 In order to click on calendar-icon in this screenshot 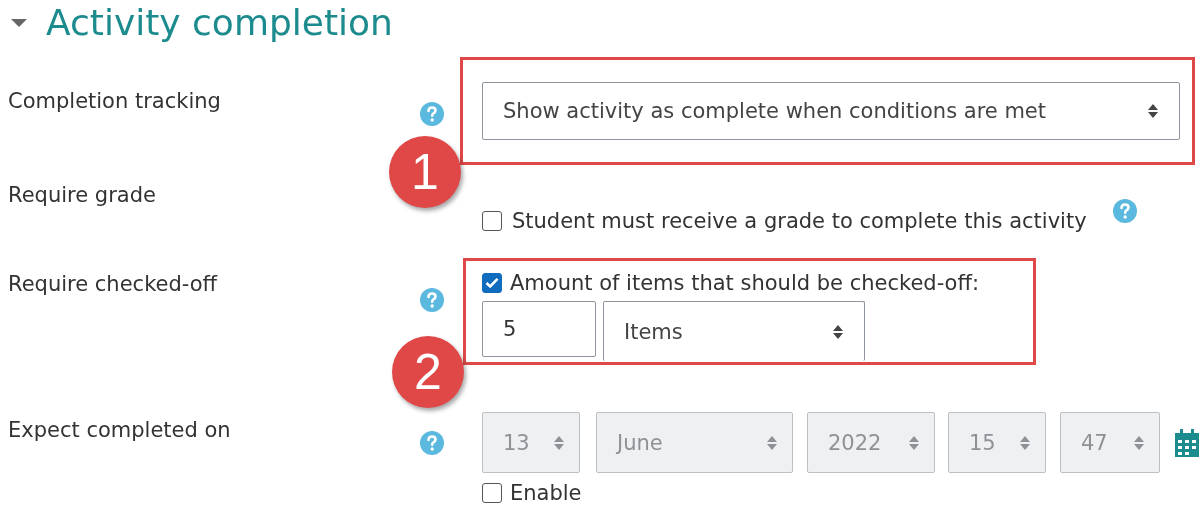, I will do `click(1187, 442)`.